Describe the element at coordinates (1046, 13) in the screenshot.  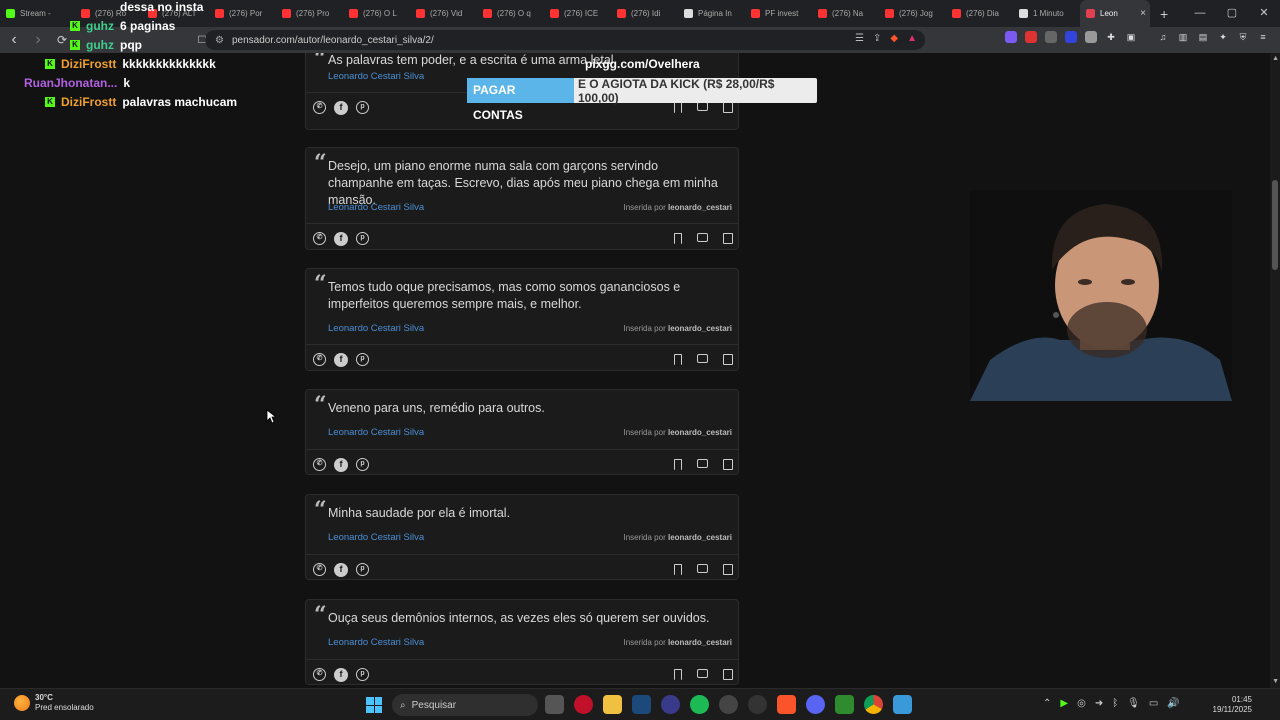
I see `browser-tab: 1 Minuto` at that location.